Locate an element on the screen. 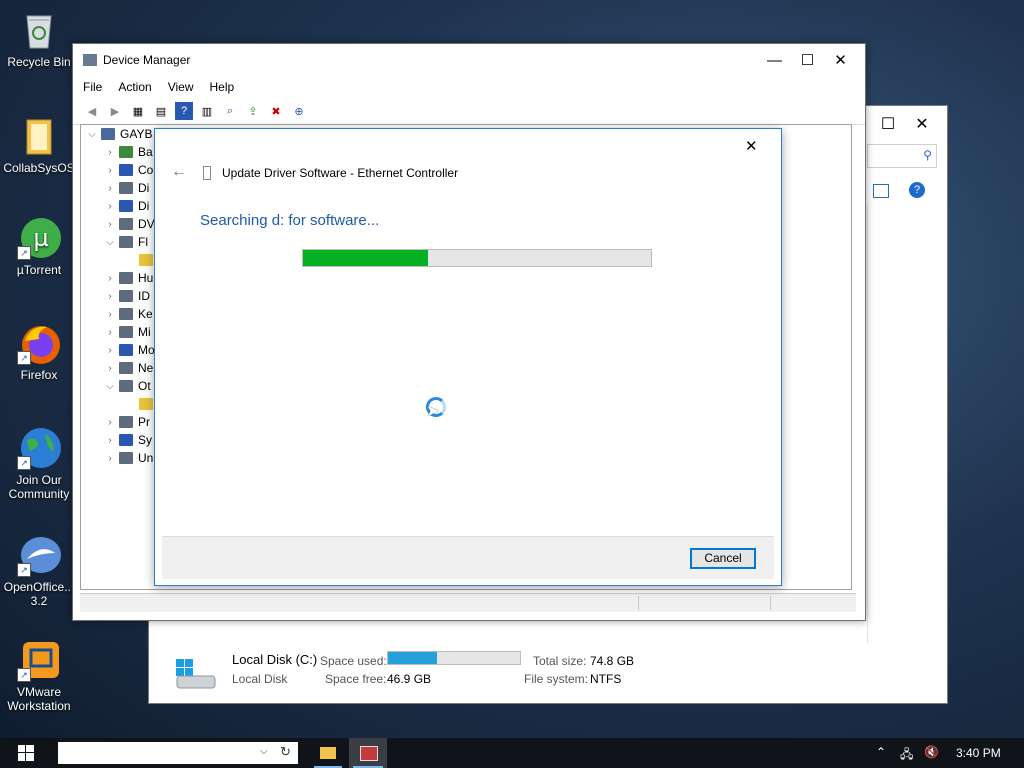  desktop-icon-collabsysos: CollabSysOS is located at coordinates (39, 144).